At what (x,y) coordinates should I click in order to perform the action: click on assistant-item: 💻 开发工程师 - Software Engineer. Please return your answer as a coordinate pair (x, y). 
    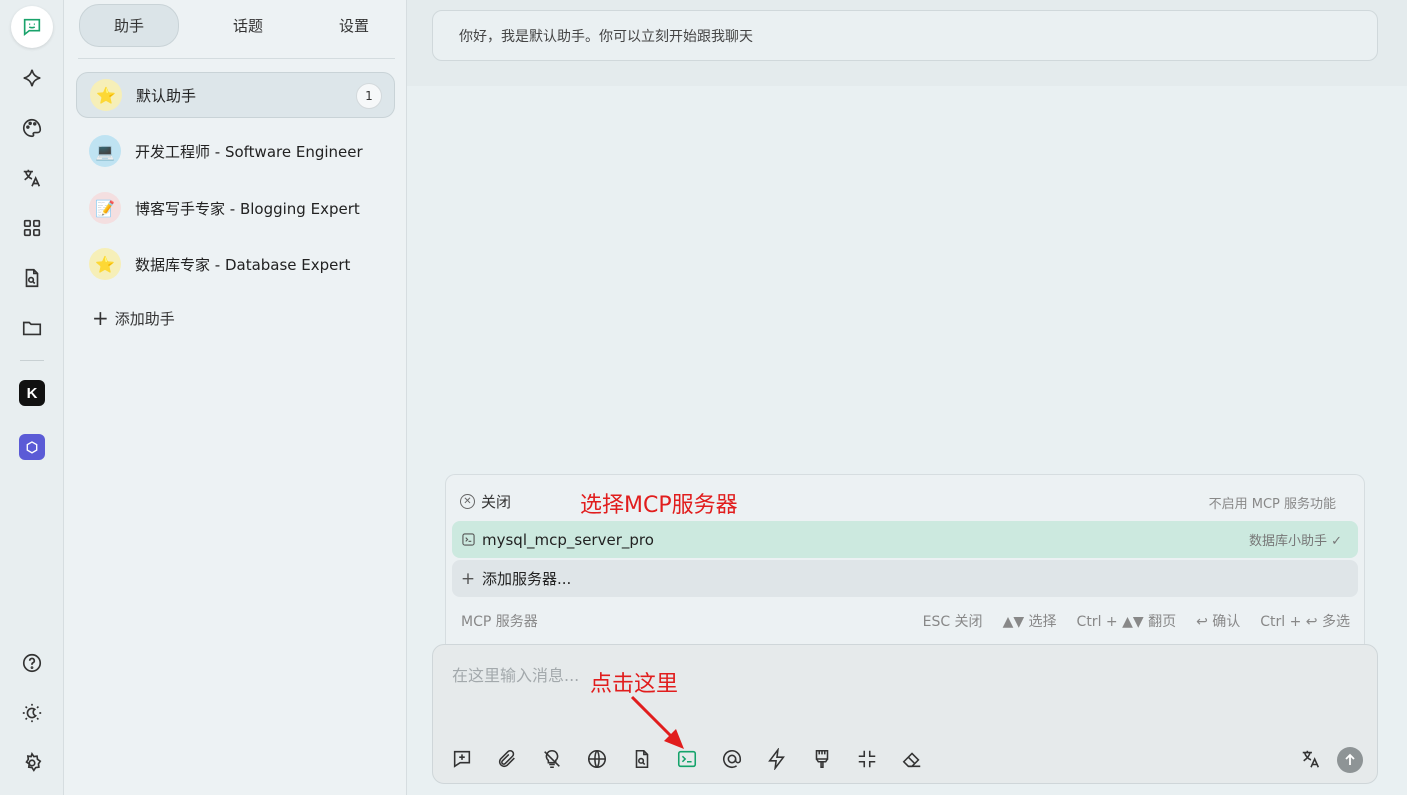
    Looking at the image, I should click on (235, 151).